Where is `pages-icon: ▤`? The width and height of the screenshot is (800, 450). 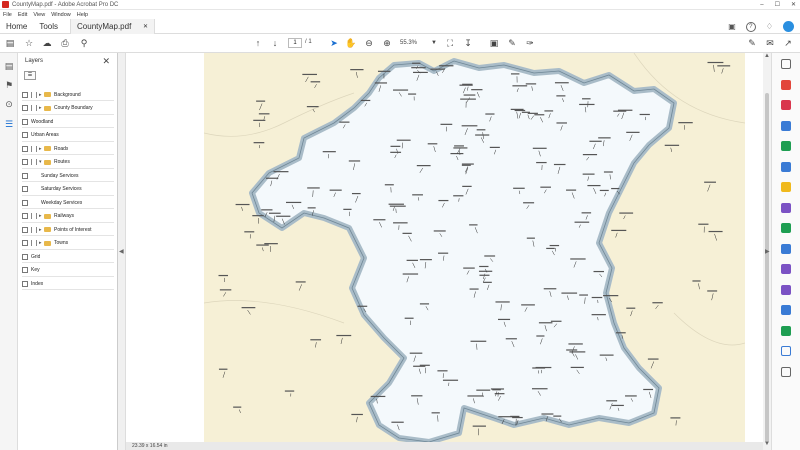
pages-icon: ▤ is located at coordinates (9, 66).